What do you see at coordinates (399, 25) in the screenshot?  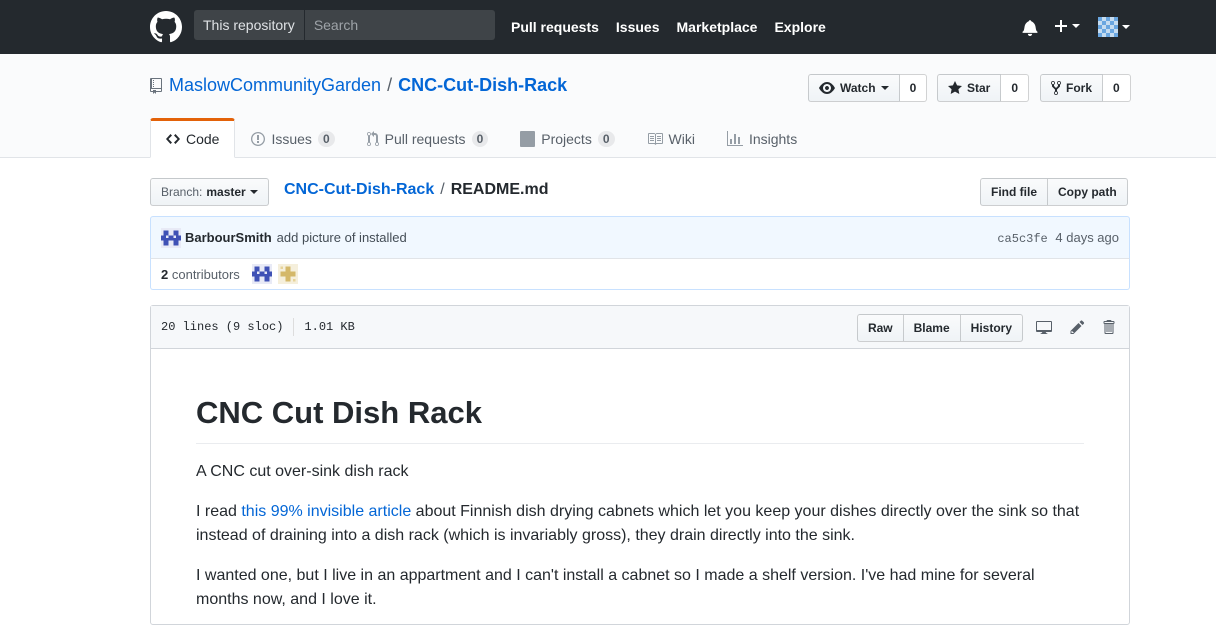 I see `search-input` at bounding box center [399, 25].